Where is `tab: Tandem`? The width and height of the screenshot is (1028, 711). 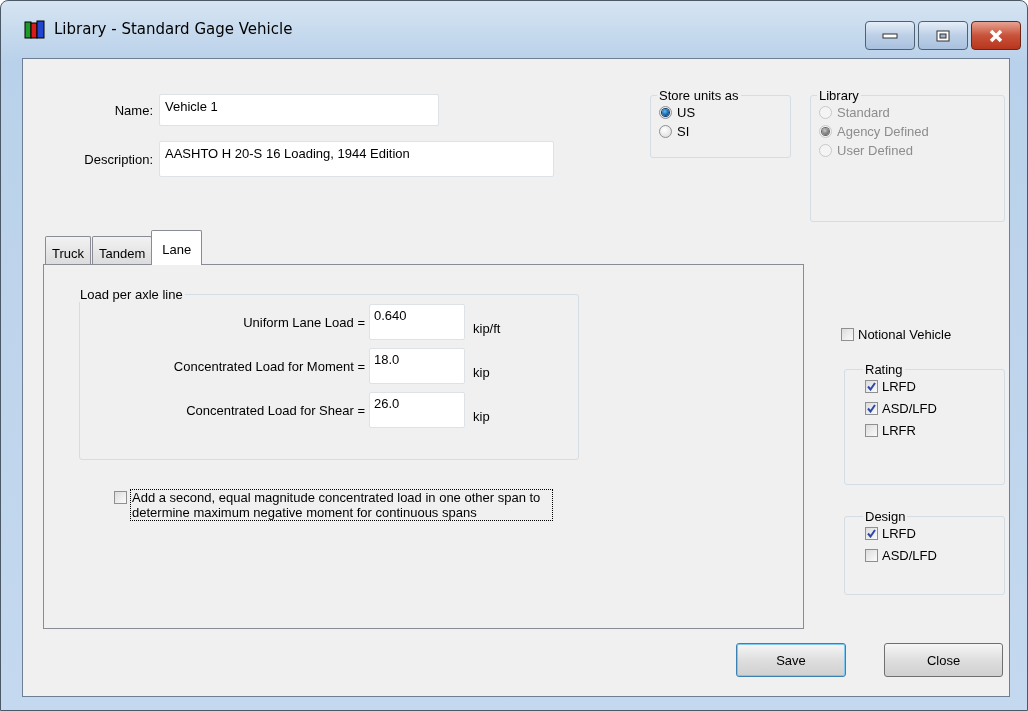 tab: Tandem is located at coordinates (122, 250).